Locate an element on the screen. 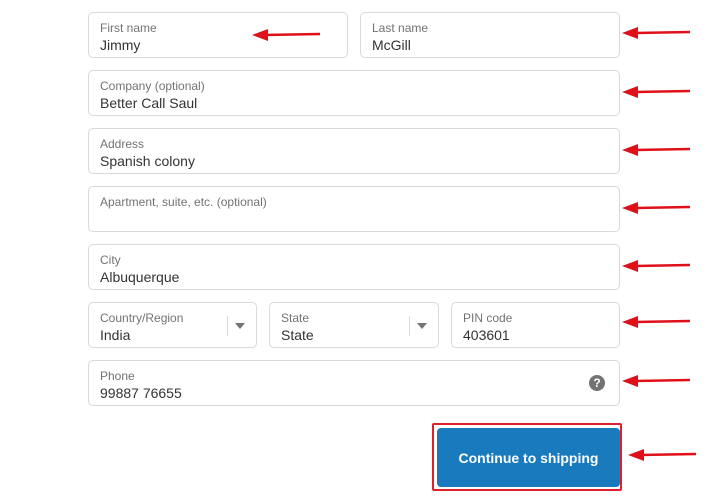  first-name-label: First name is located at coordinates (128, 28).